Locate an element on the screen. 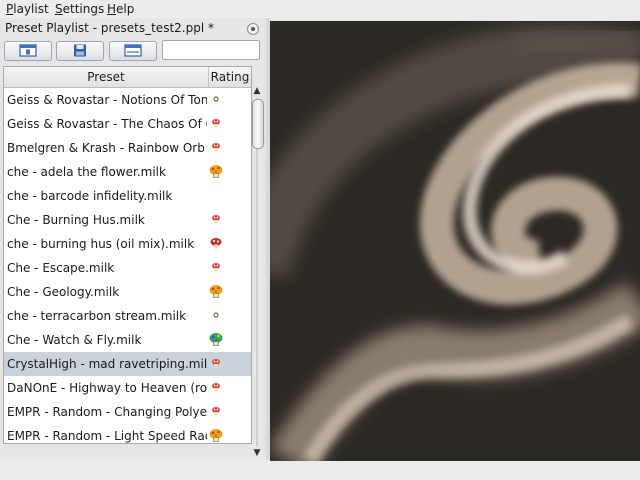 The width and height of the screenshot is (640, 480). preset-row: CrystalHigh - mad ravetriping.milk is located at coordinates (127, 364).